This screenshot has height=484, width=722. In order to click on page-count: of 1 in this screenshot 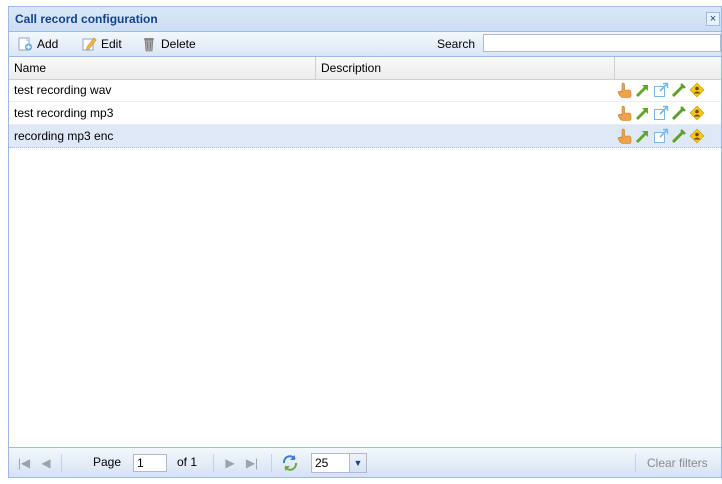, I will do `click(187, 462)`.